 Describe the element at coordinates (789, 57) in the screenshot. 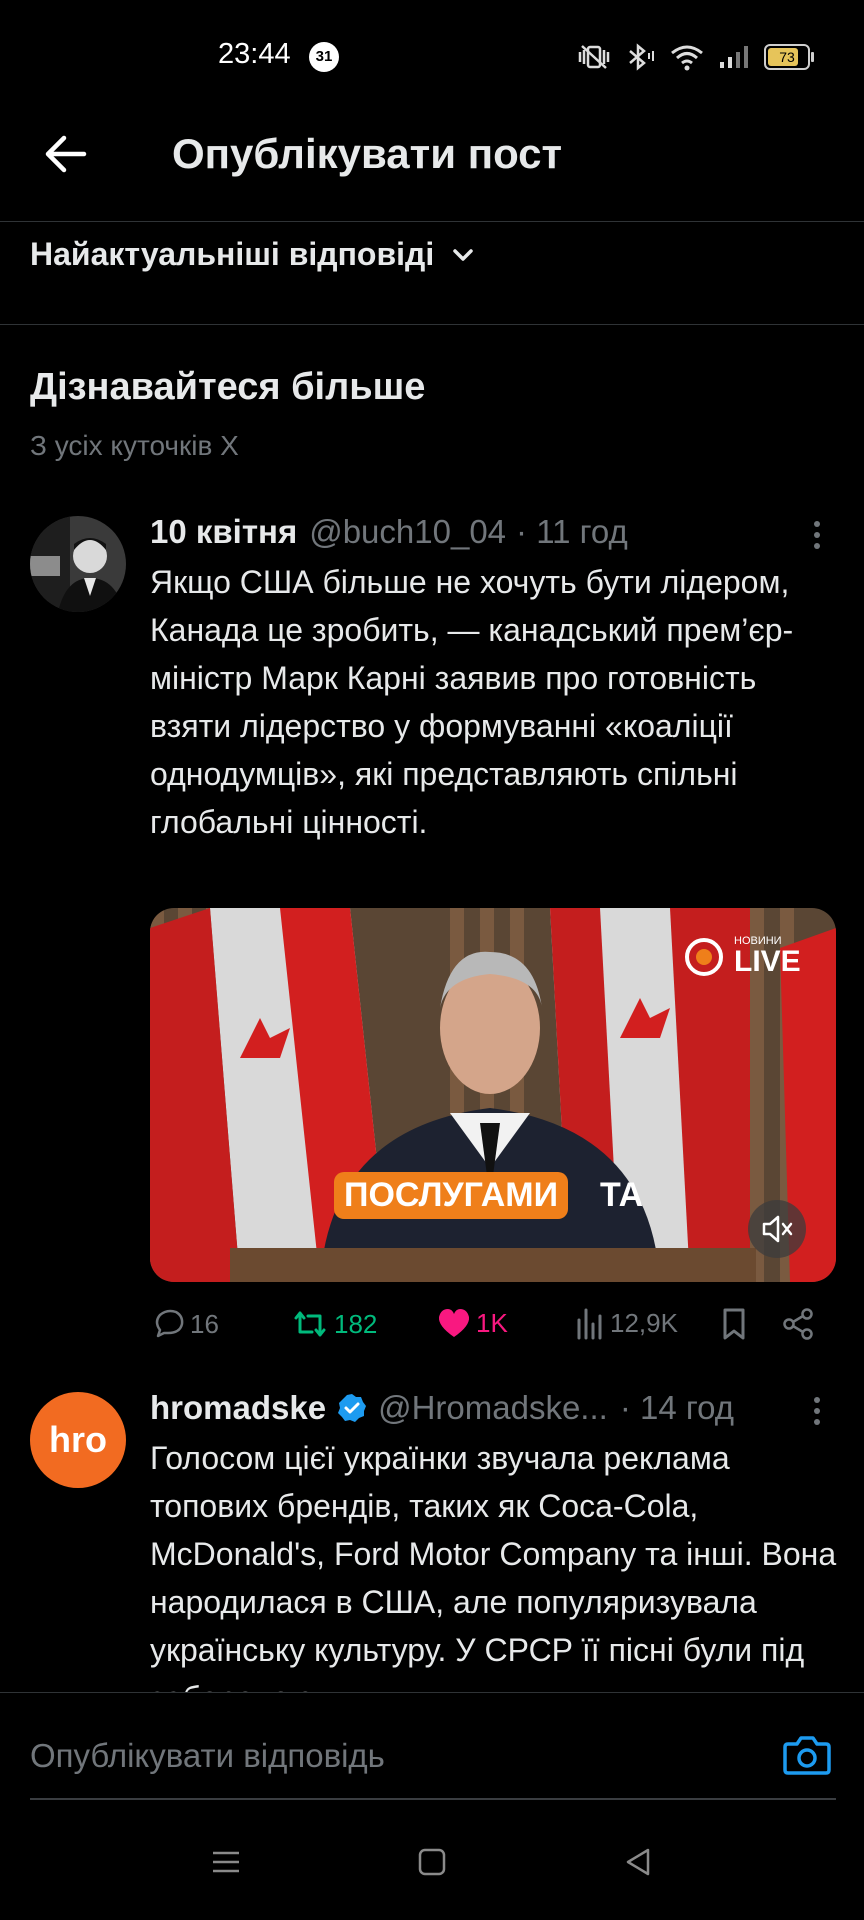

I see `battery-indicator: 73` at that location.